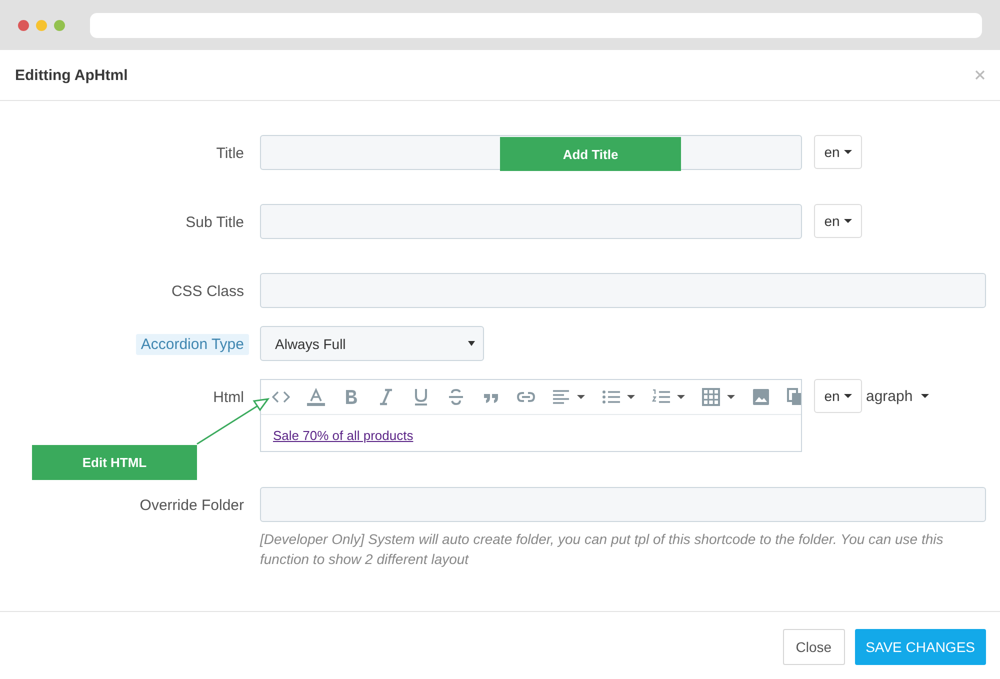 This screenshot has height=679, width=1000. I want to click on italic-icon, so click(386, 397).